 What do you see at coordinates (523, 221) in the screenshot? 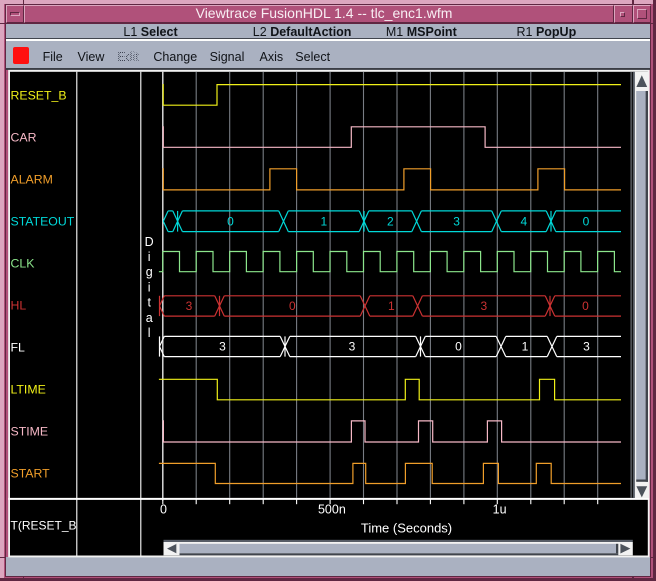
I see `svg-text: 4` at bounding box center [523, 221].